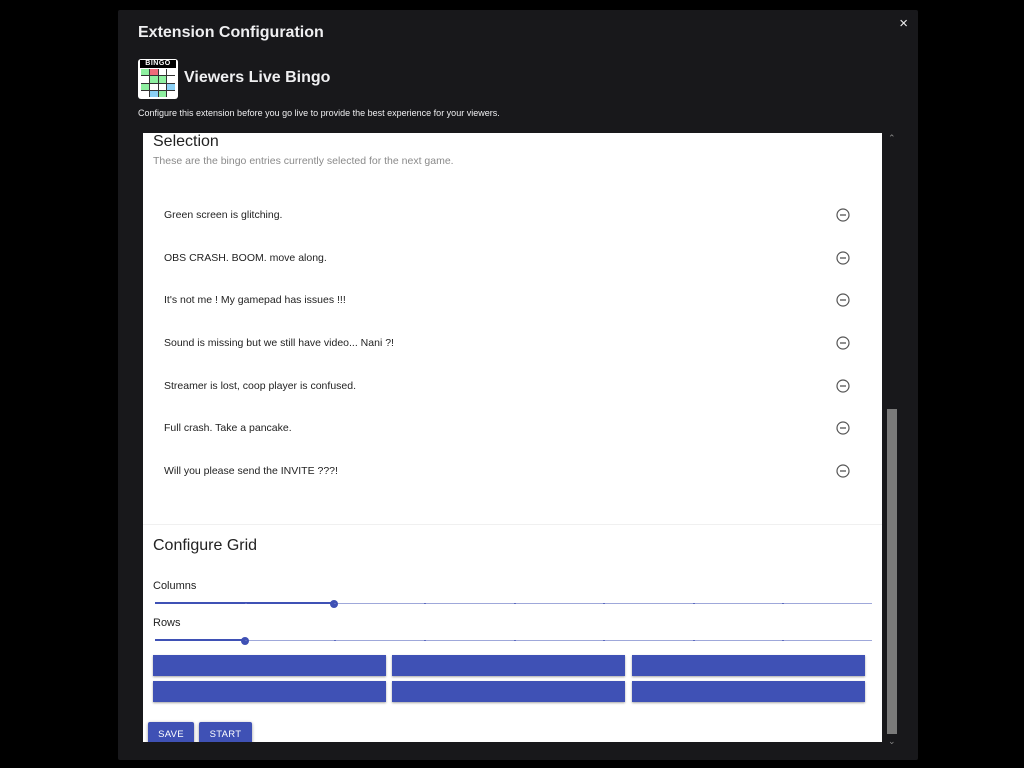 The height and width of the screenshot is (768, 1024). I want to click on scroll-down-icon: ⌄, so click(892, 741).